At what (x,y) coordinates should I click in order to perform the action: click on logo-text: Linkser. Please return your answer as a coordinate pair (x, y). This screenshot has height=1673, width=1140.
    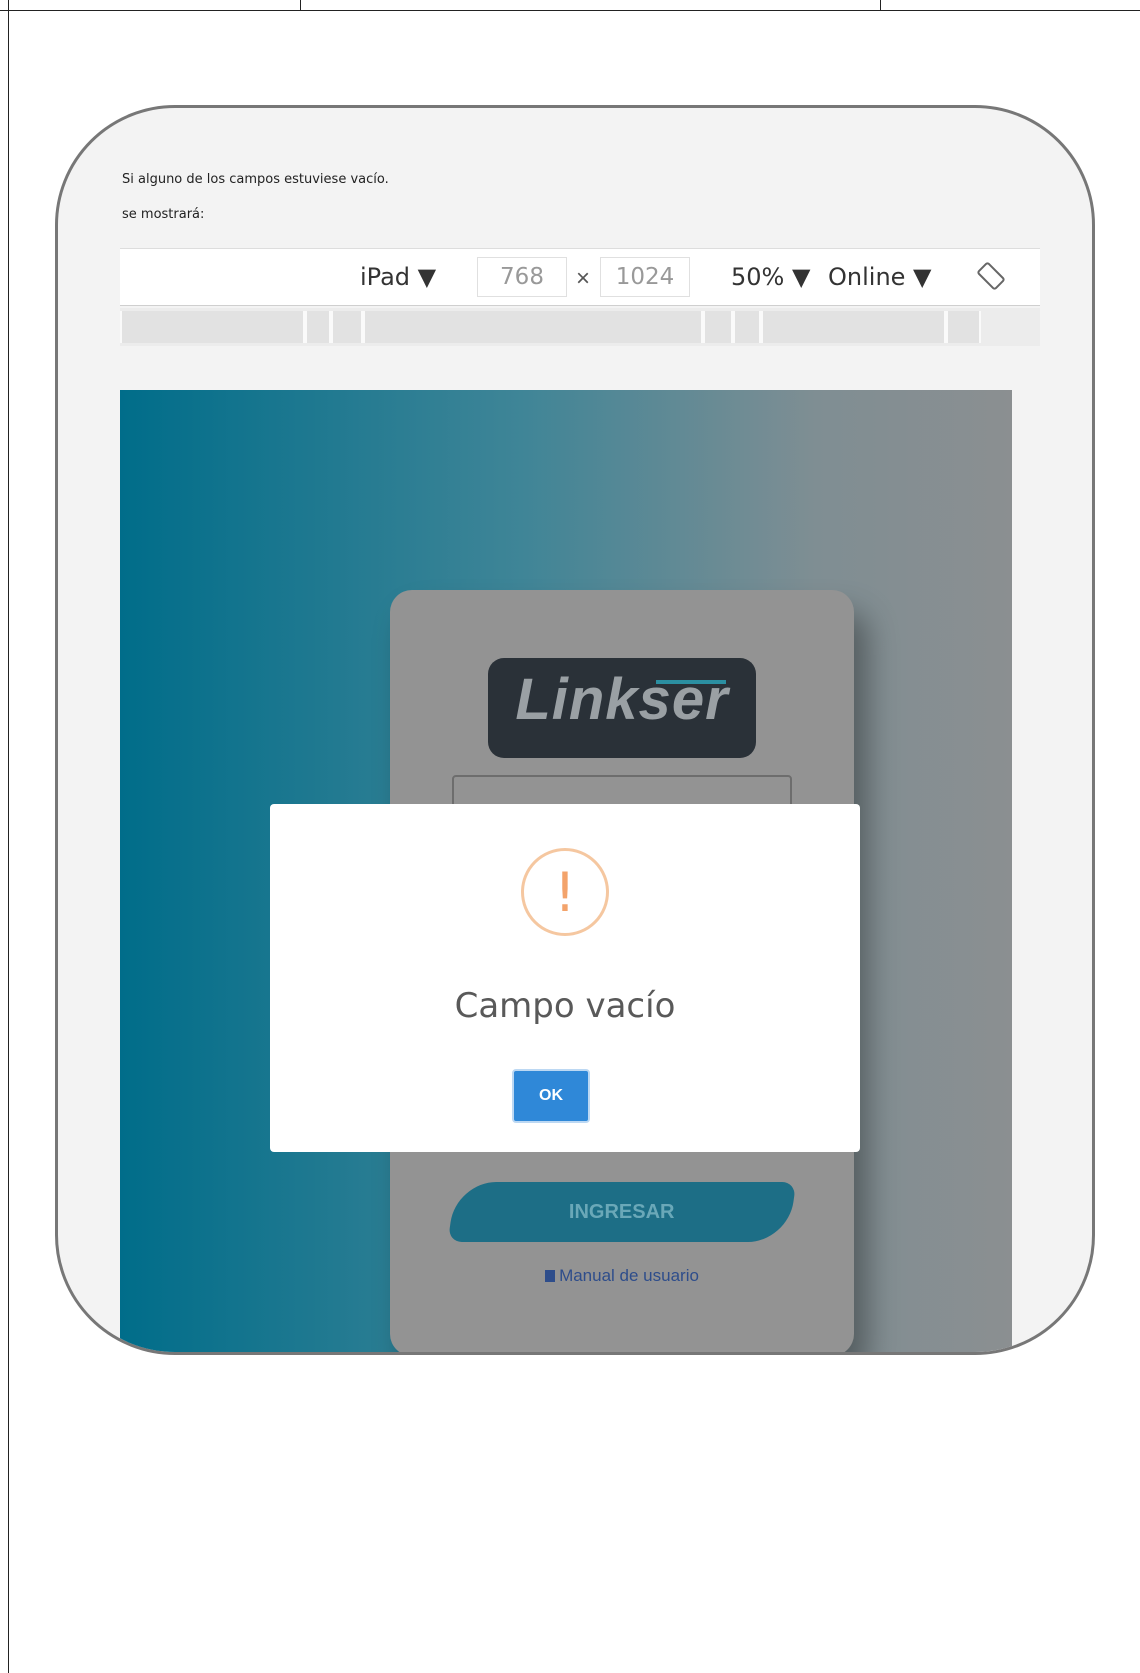
    Looking at the image, I should click on (622, 699).